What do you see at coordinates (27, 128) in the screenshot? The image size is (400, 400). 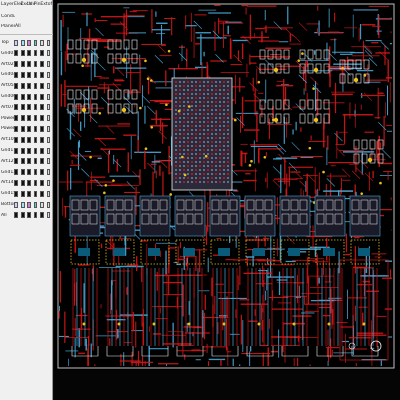 I see `layer-row: Power09` at bounding box center [27, 128].